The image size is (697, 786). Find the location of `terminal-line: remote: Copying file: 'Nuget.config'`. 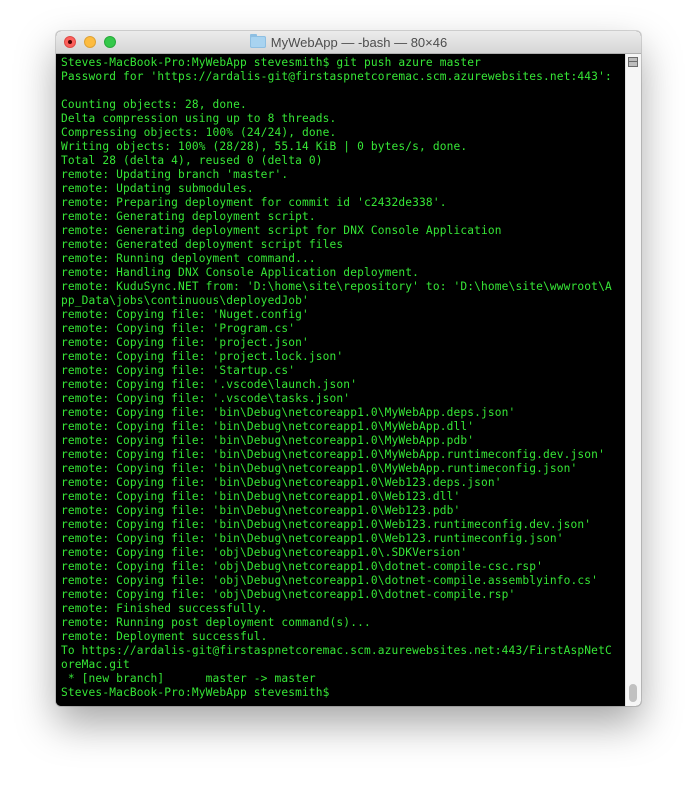

terminal-line: remote: Copying file: 'Nuget.config' is located at coordinates (185, 314).